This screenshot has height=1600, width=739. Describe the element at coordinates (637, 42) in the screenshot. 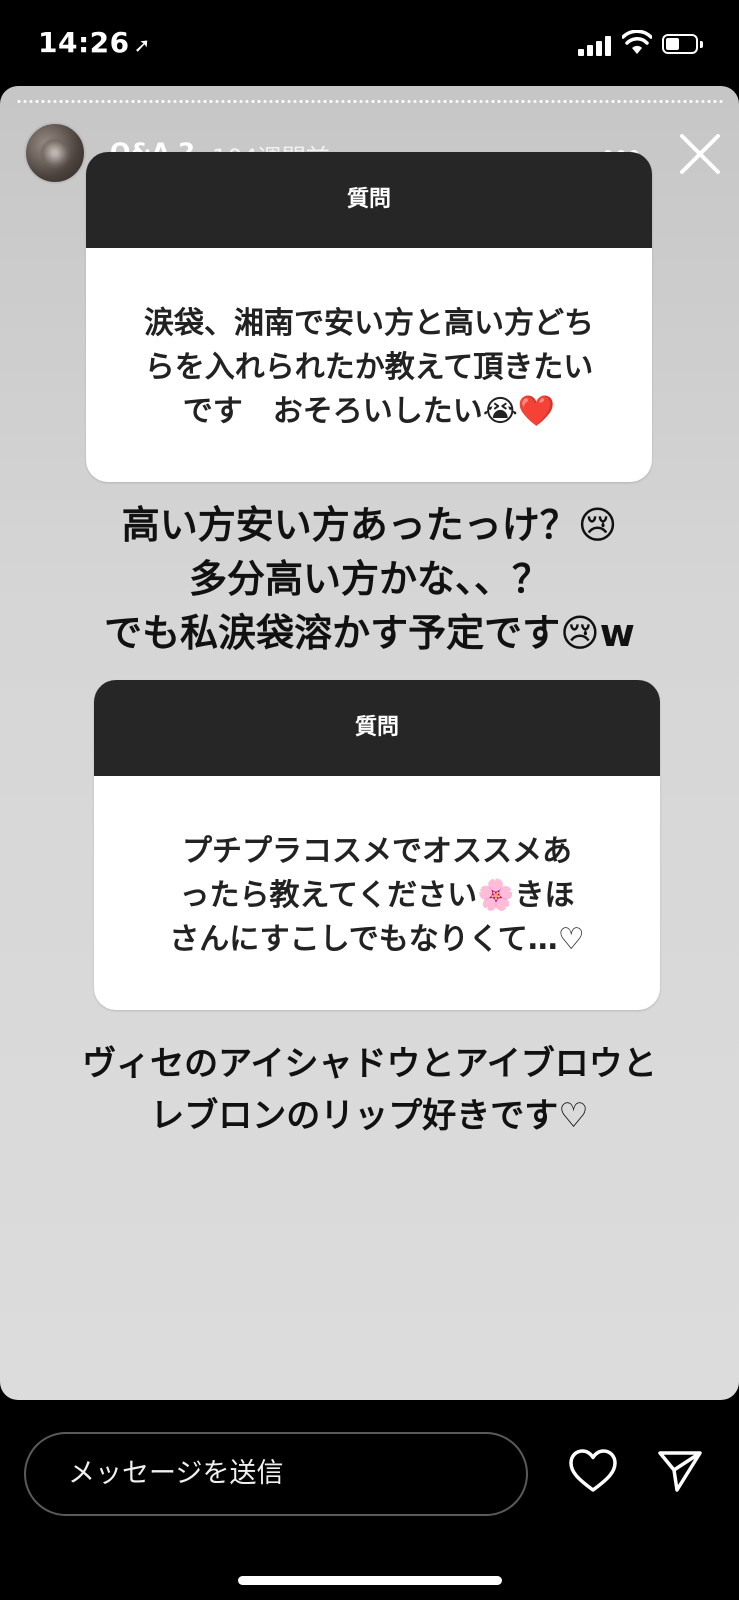

I see `wifi-icon` at that location.